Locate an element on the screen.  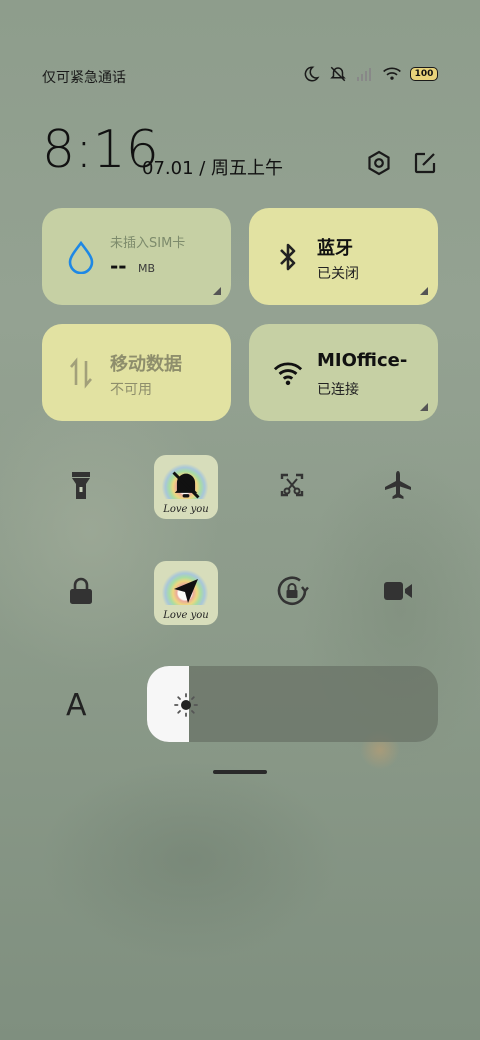
mobile-data-tile: 移动数据 不可用 is located at coordinates (136, 372).